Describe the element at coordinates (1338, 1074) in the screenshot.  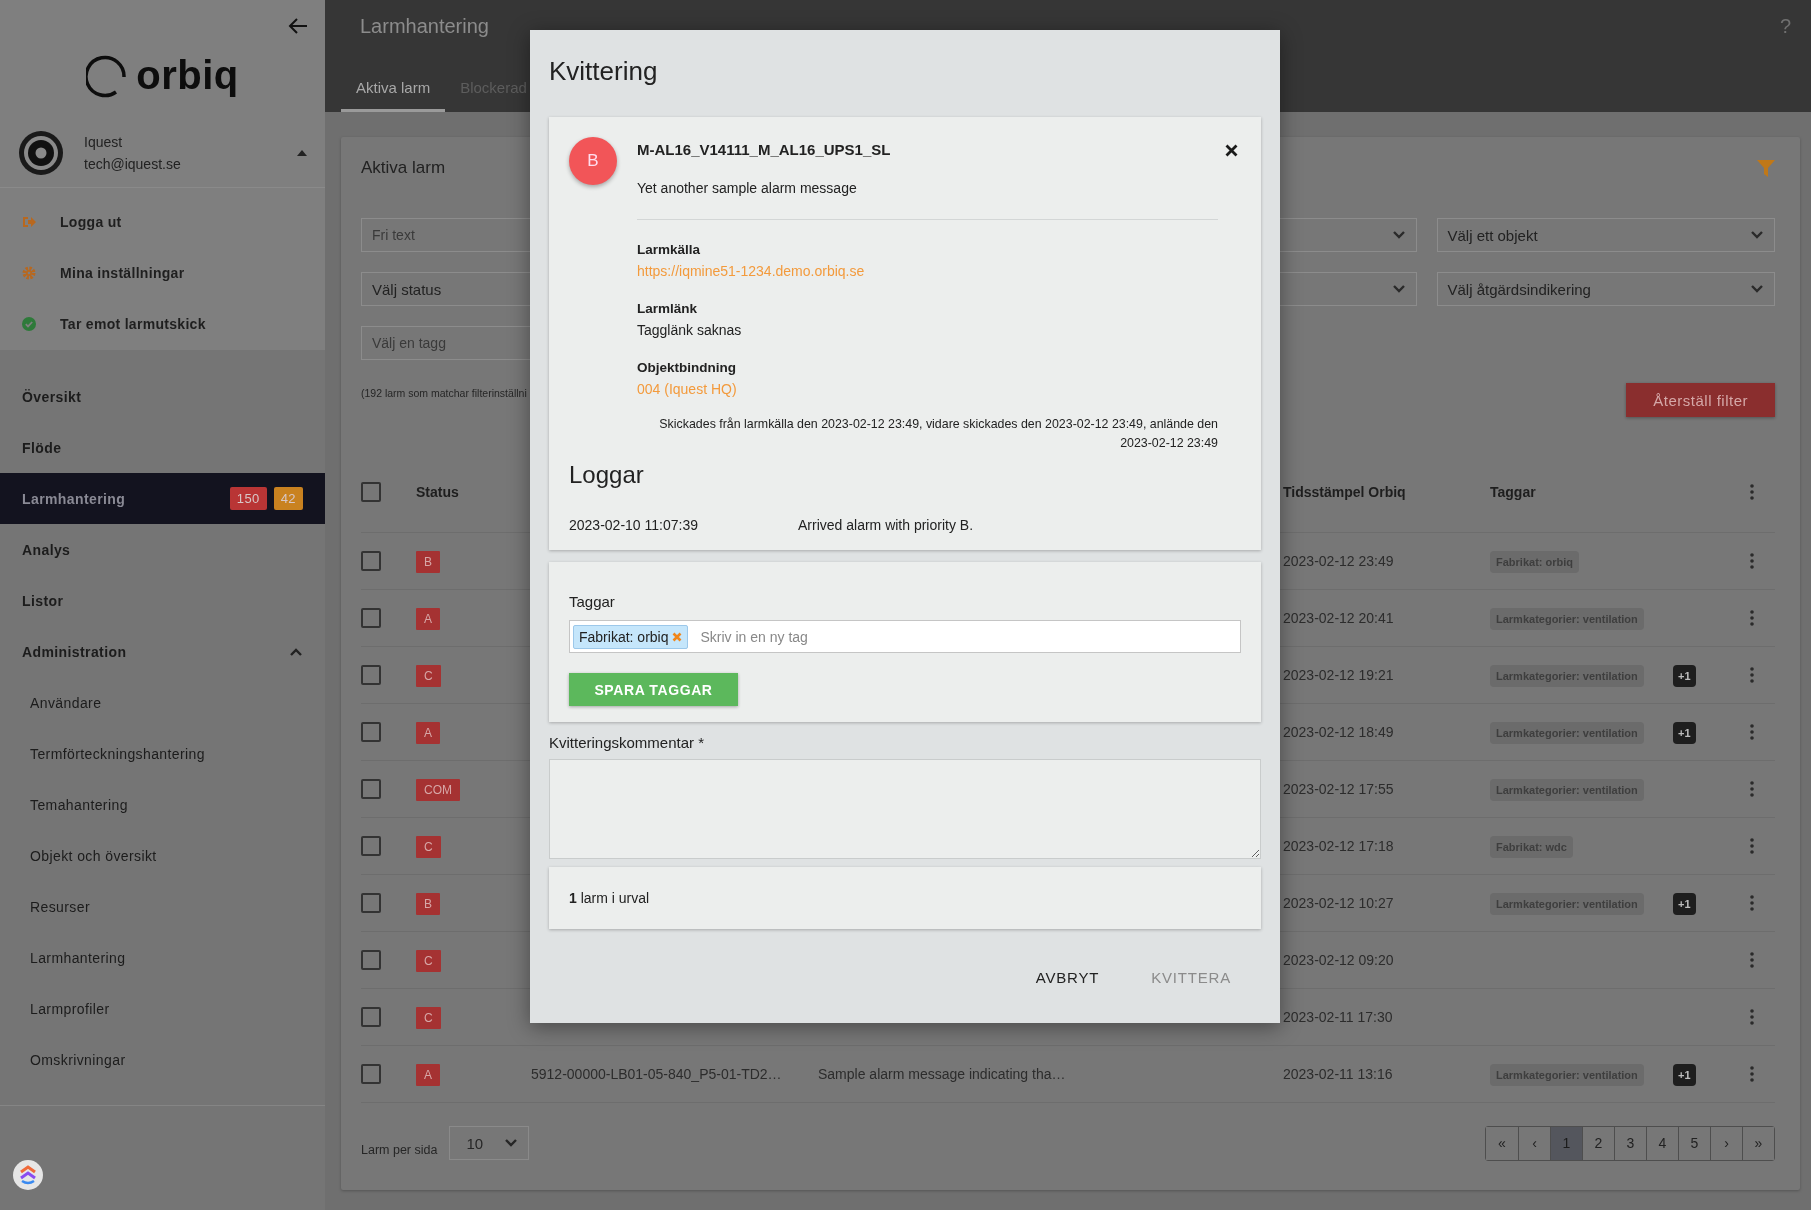
I see `table-cell-text: 2023-02-11 13:16` at that location.